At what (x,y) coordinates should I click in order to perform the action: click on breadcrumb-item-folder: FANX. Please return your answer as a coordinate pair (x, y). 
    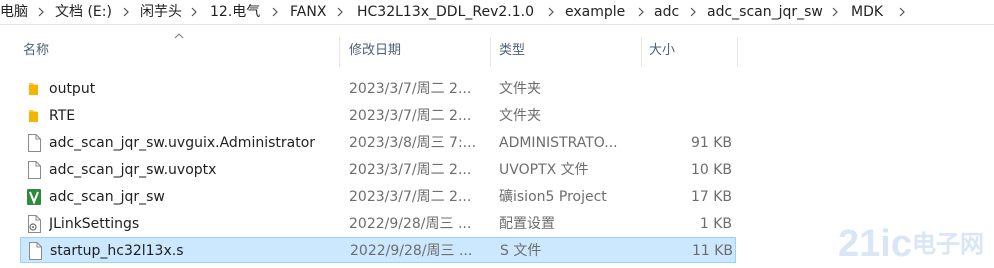
    Looking at the image, I should click on (308, 12).